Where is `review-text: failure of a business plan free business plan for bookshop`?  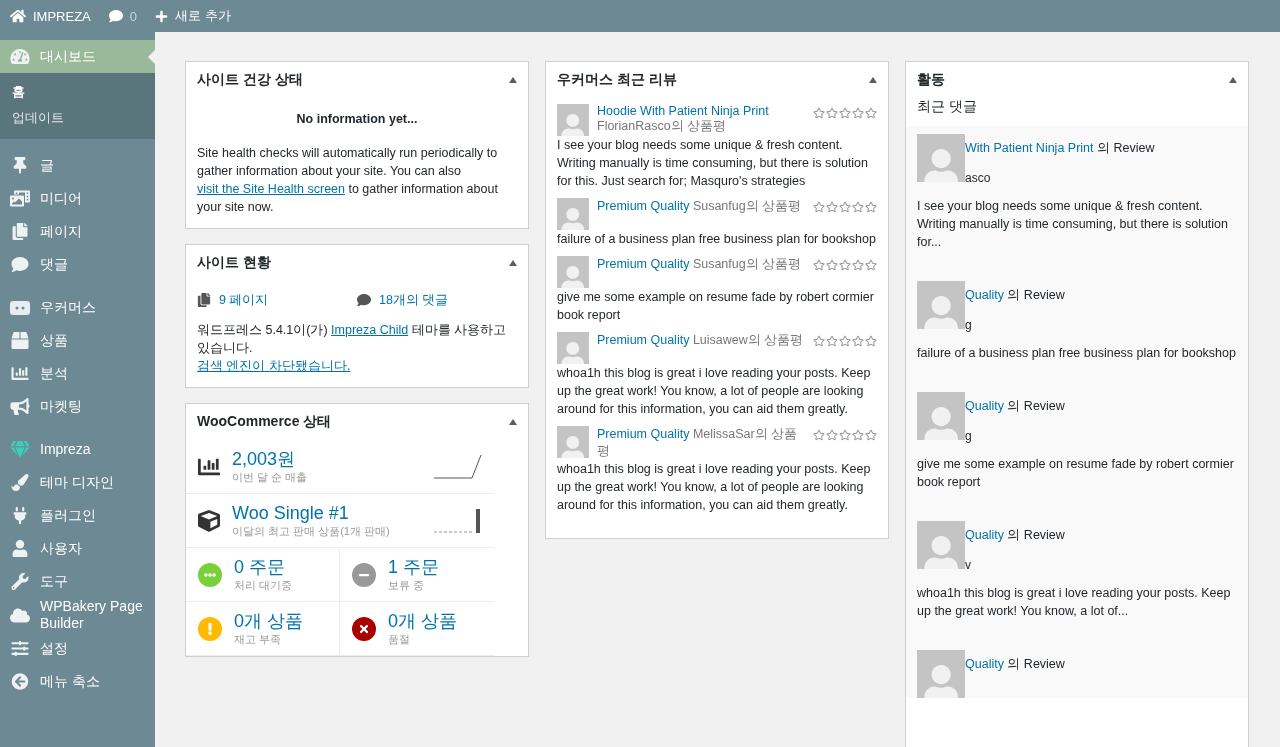 review-text: failure of a business plan free business plan for bookshop is located at coordinates (717, 239).